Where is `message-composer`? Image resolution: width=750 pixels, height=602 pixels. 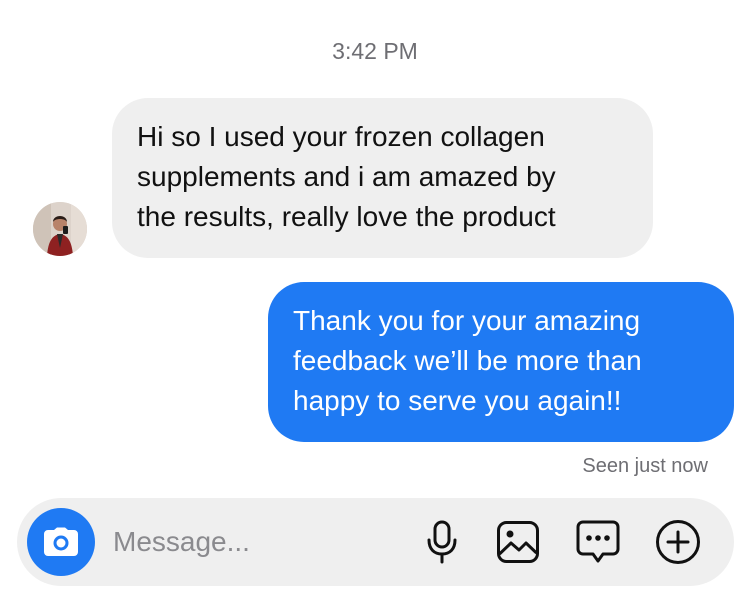 message-composer is located at coordinates (375, 542).